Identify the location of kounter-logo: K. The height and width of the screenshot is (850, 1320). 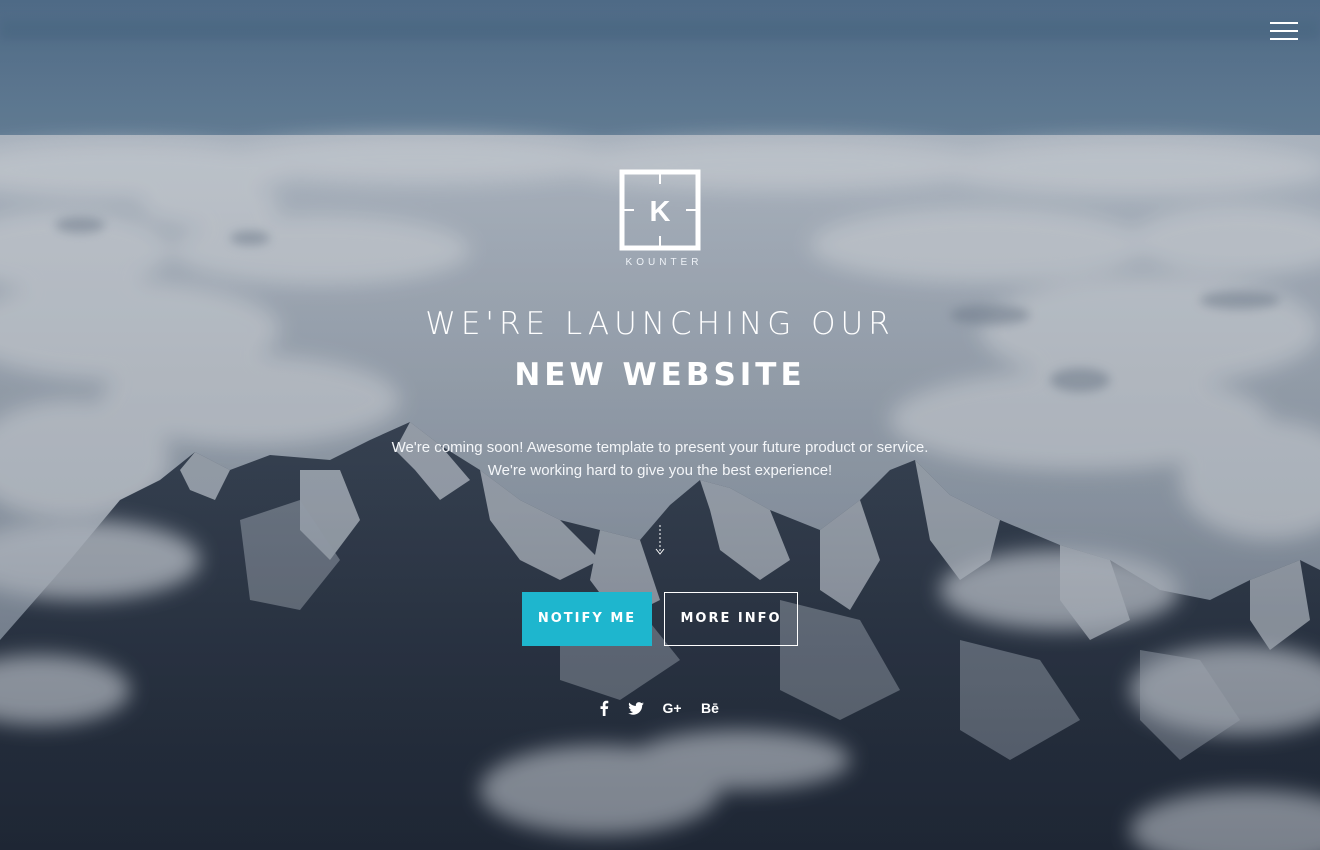
(660, 210).